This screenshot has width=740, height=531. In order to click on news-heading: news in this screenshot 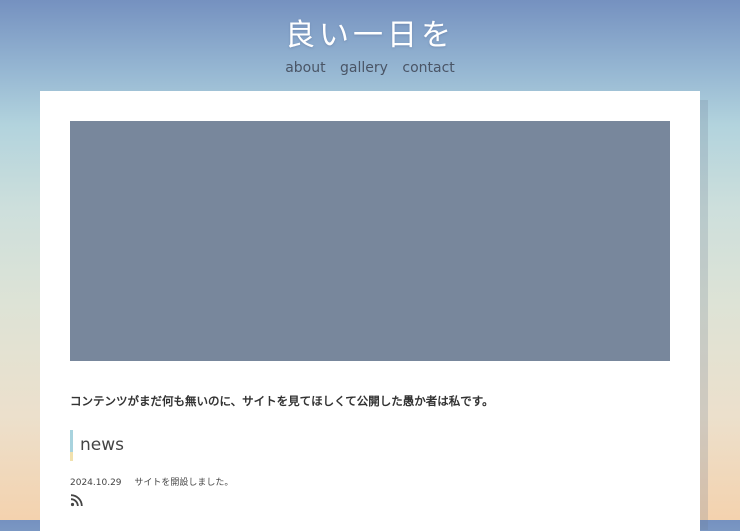, I will do `click(97, 446)`.